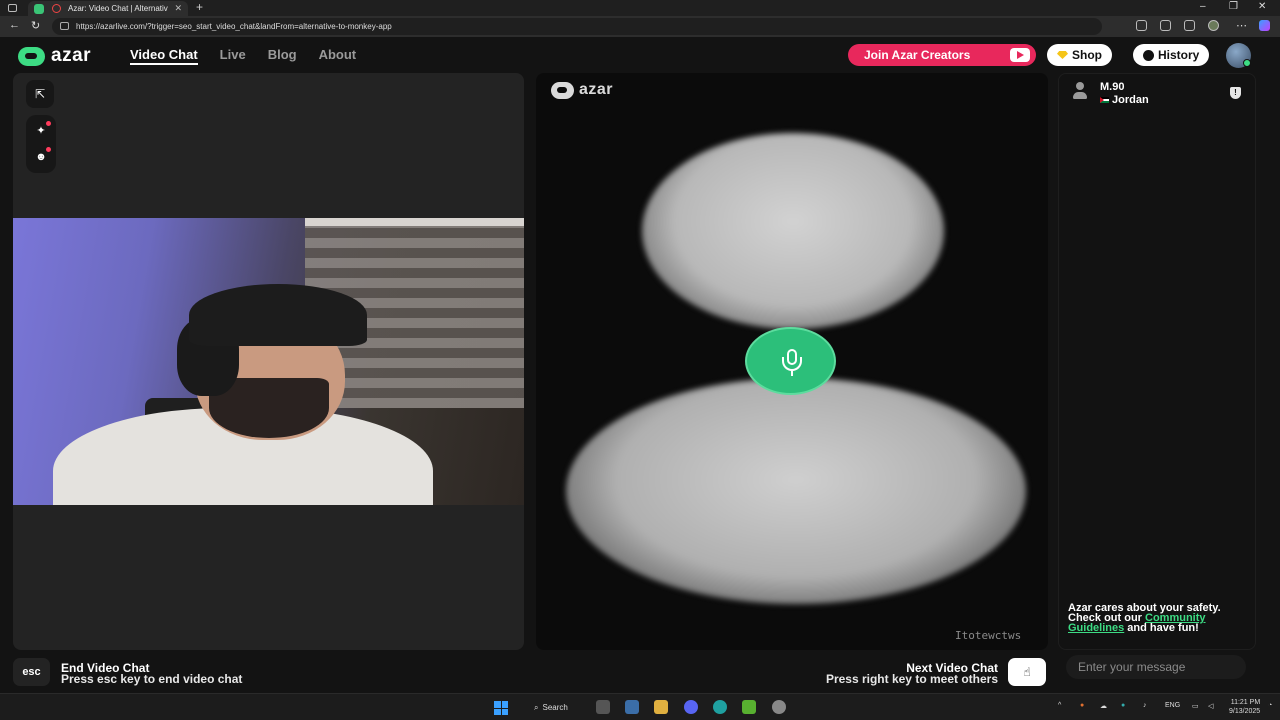 This screenshot has width=1280, height=720. Describe the element at coordinates (917, 55) in the screenshot. I see `join-creators-label: Join Azar Creators` at that location.